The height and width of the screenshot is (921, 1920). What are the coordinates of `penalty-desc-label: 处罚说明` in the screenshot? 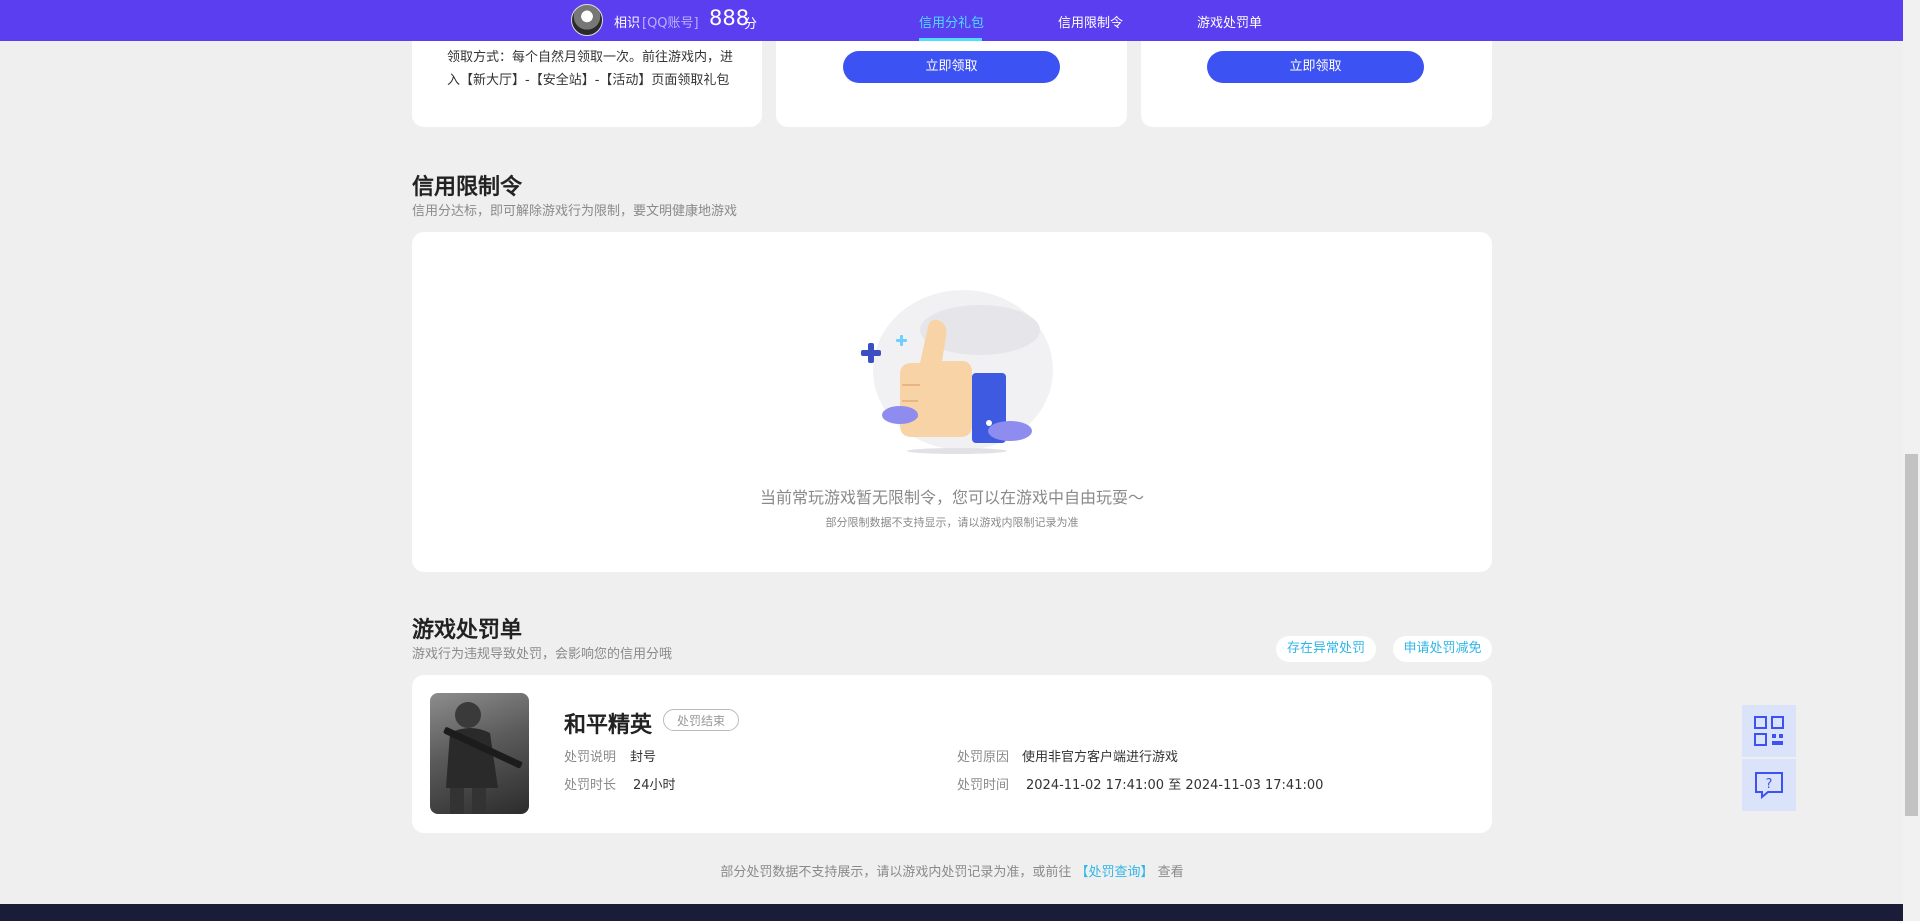 It's located at (590, 757).